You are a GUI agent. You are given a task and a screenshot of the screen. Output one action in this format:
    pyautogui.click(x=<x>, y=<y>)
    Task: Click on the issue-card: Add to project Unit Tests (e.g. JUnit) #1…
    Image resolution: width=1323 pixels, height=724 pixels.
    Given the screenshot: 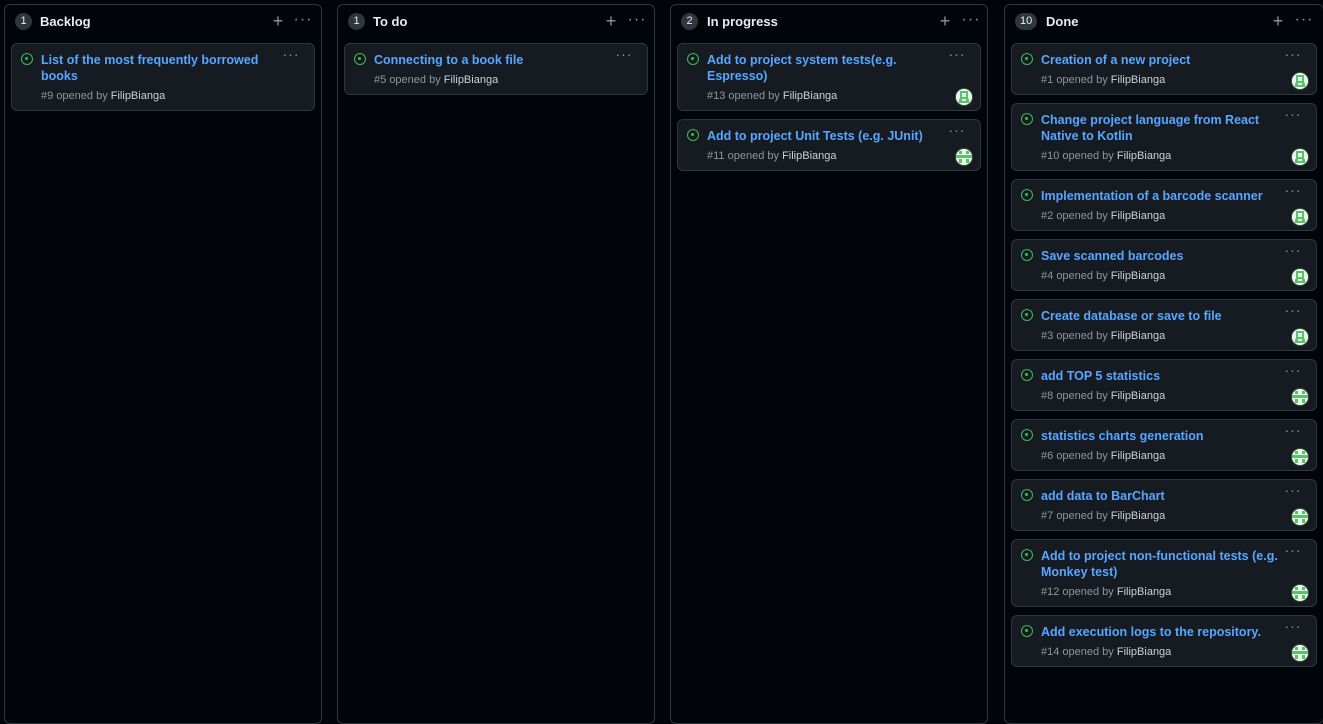 What is the action you would take?
    pyautogui.click(x=829, y=145)
    